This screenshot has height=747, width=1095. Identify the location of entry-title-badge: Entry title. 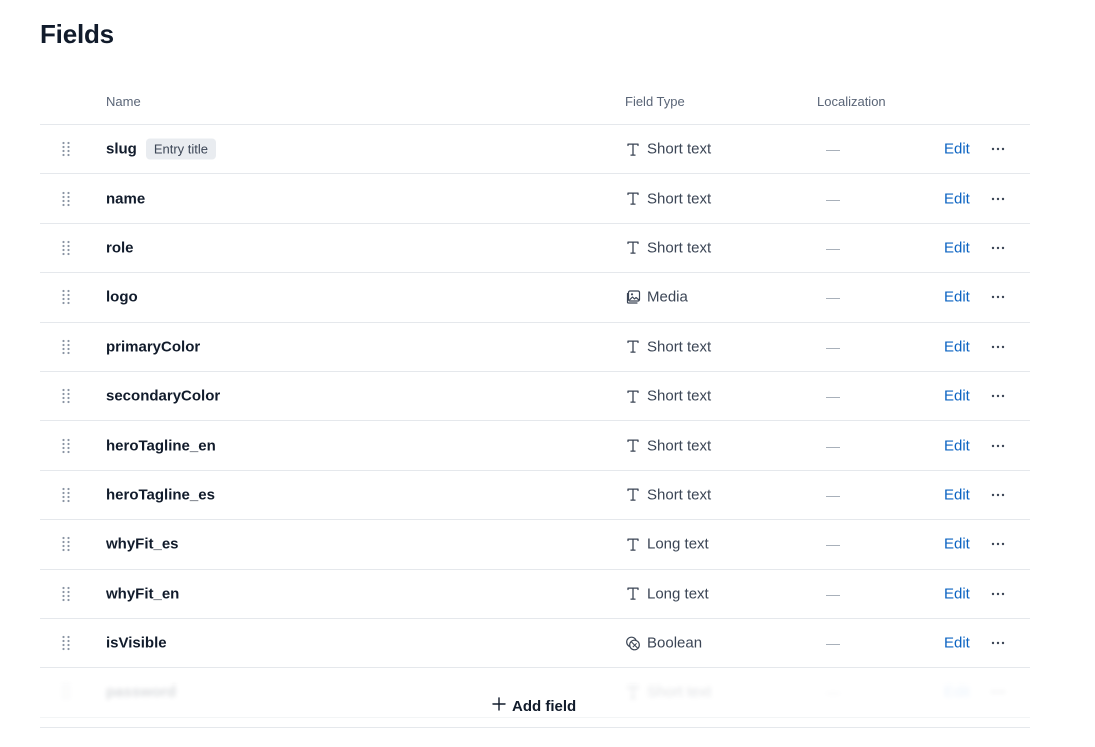
(181, 149).